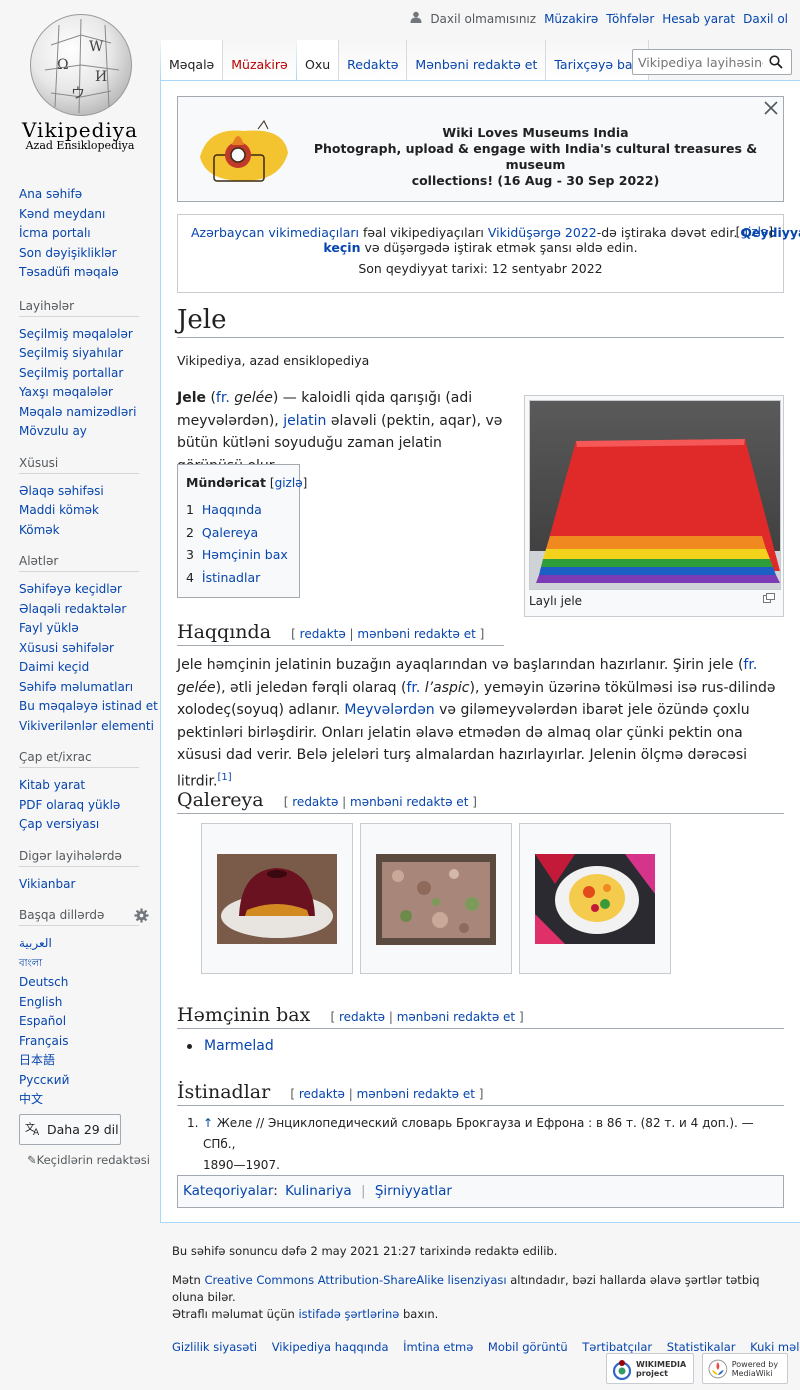  What do you see at coordinates (89, 195) in the screenshot?
I see `sidebar-item-main-page: Ana səhifə` at bounding box center [89, 195].